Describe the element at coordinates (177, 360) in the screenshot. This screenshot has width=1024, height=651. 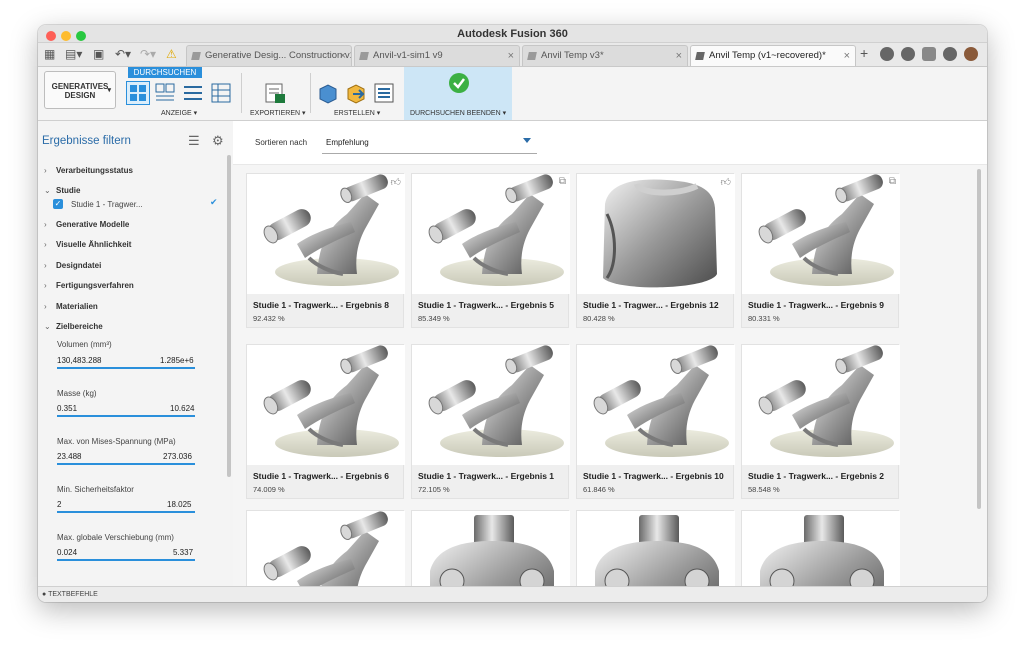
I see `range-max-value: 1.285e+6` at that location.